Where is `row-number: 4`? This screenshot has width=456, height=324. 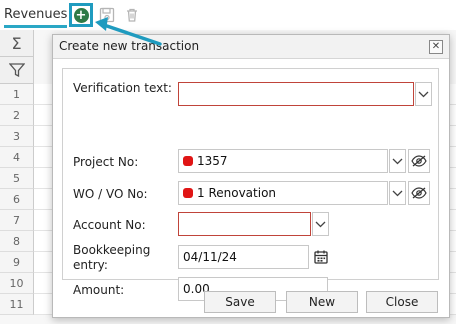 row-number: 4 is located at coordinates (17, 157).